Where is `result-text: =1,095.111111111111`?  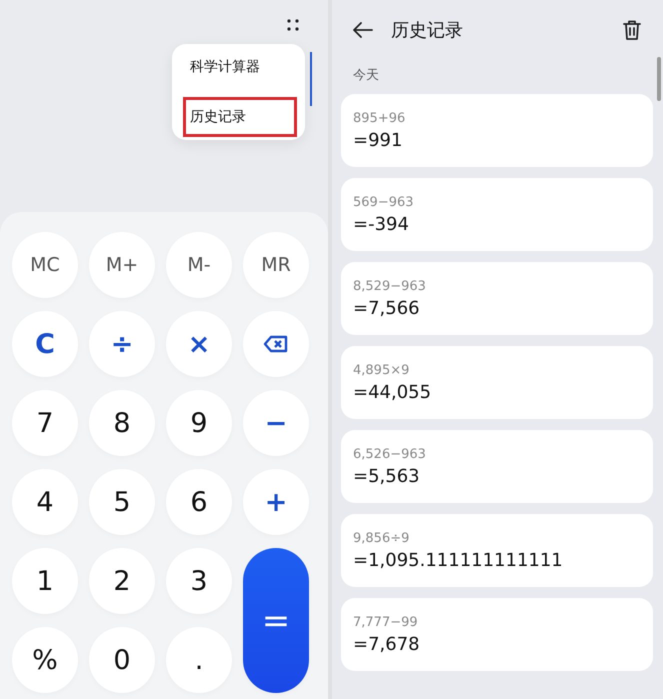 result-text: =1,095.111111111111 is located at coordinates (458, 560).